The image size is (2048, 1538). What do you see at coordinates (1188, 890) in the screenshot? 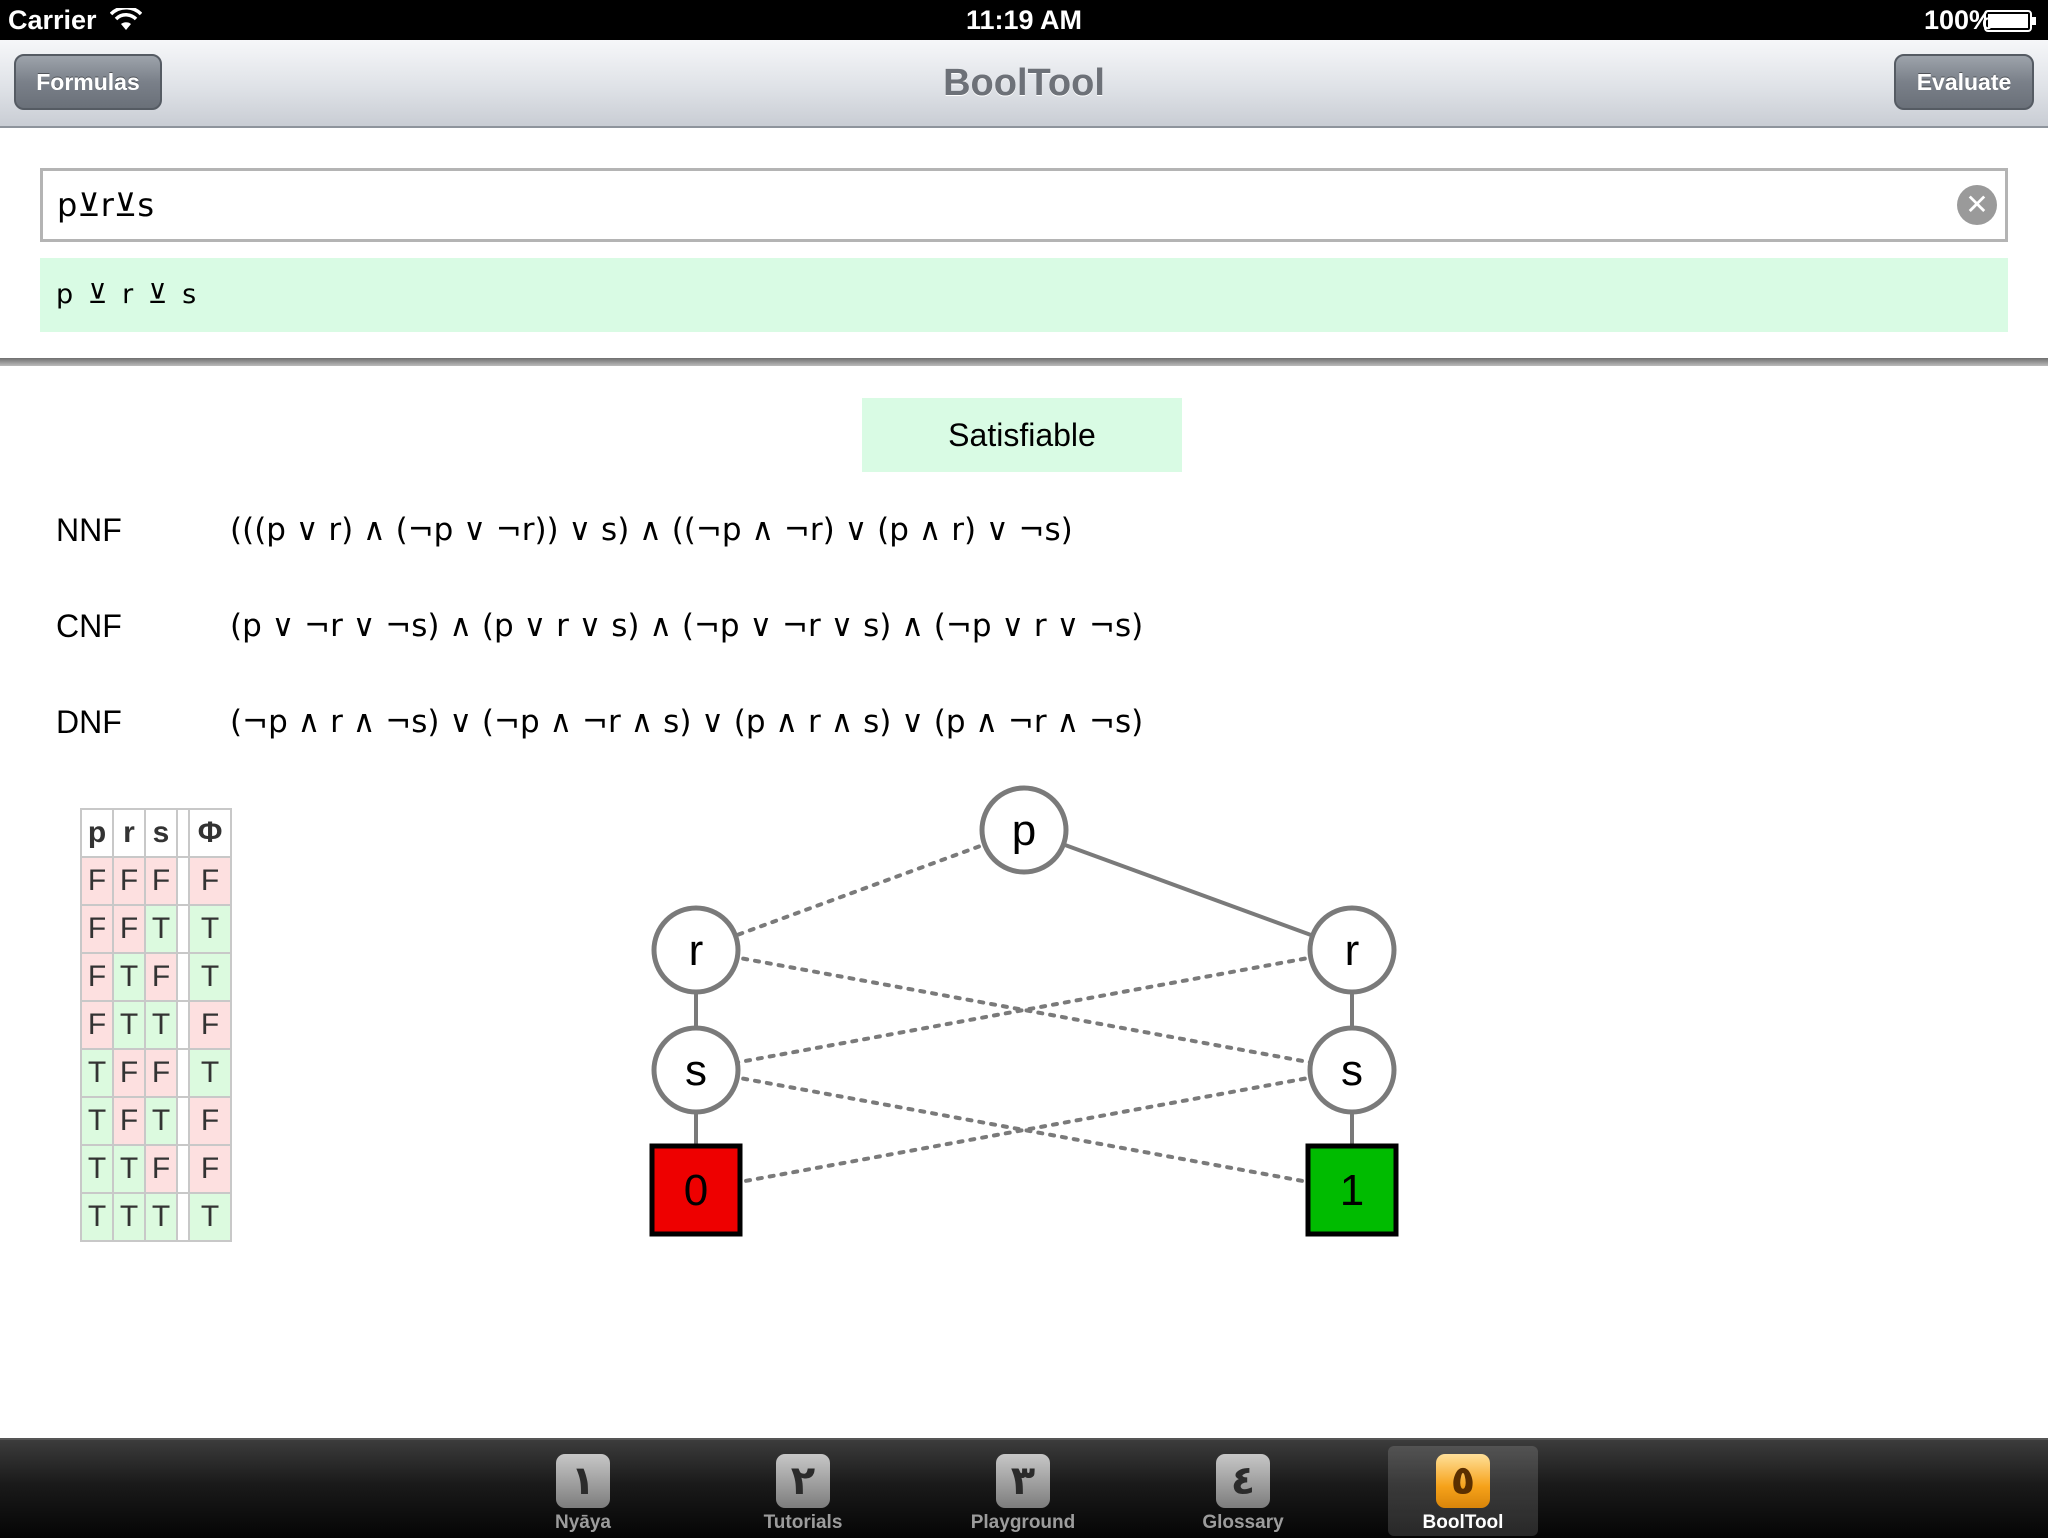
I see `bdd-edge-solid` at bounding box center [1188, 890].